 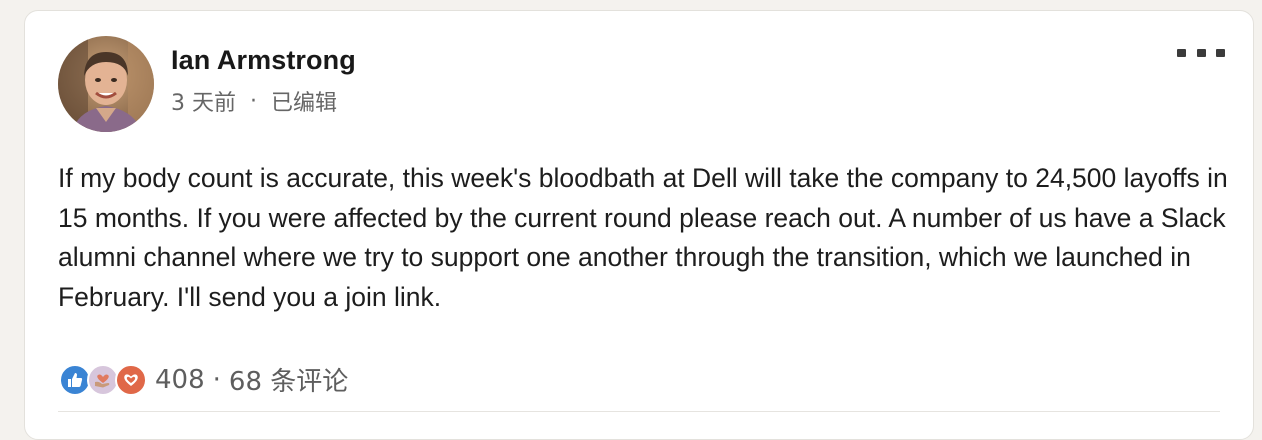 What do you see at coordinates (180, 380) in the screenshot?
I see `reaction-count: 408` at bounding box center [180, 380].